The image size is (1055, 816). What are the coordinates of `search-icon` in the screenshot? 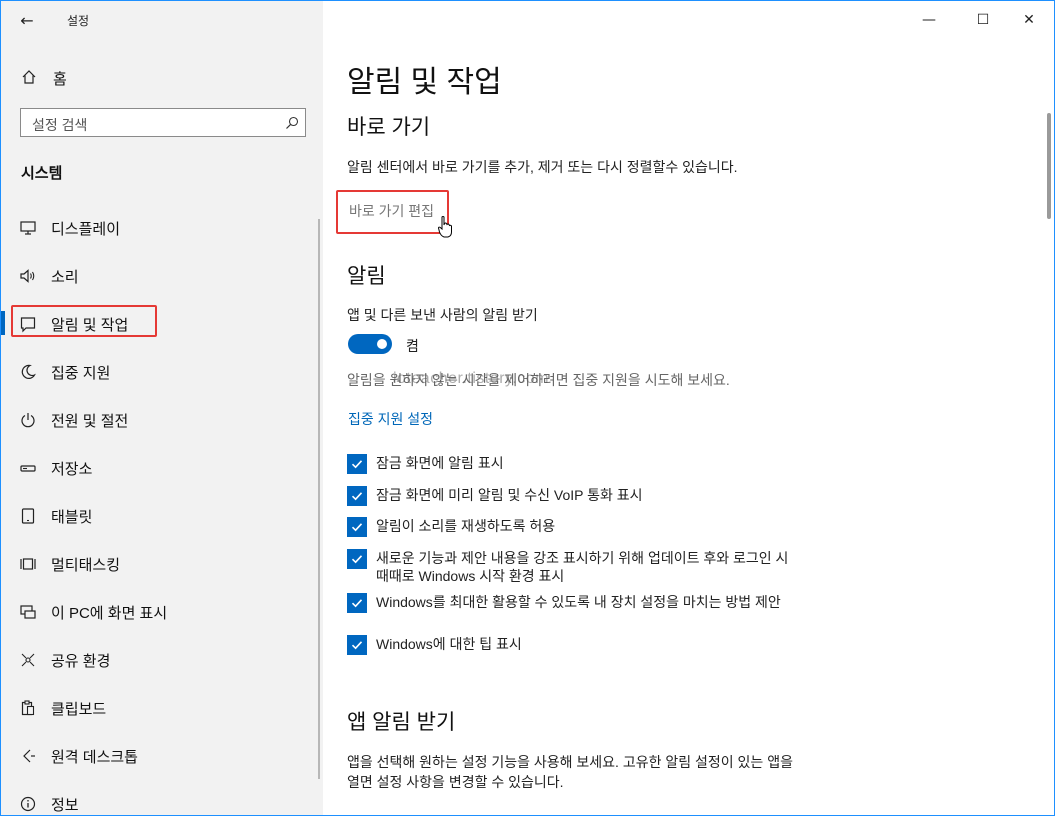 It's located at (292, 122).